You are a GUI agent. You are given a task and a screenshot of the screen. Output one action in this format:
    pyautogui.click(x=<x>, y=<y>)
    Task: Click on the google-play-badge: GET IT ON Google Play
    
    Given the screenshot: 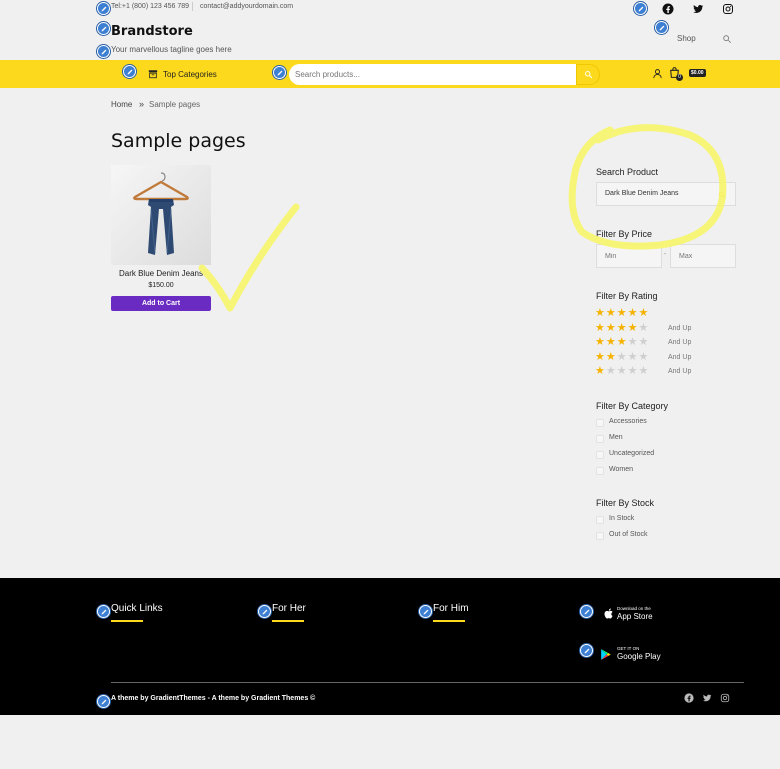 What is the action you would take?
    pyautogui.click(x=633, y=655)
    